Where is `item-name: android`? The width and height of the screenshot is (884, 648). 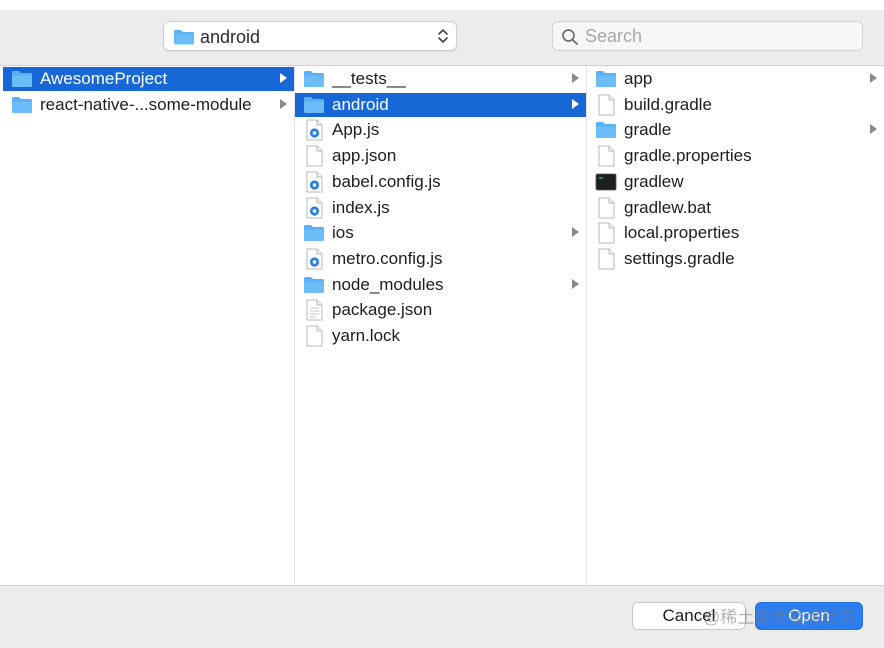 item-name: android is located at coordinates (360, 104).